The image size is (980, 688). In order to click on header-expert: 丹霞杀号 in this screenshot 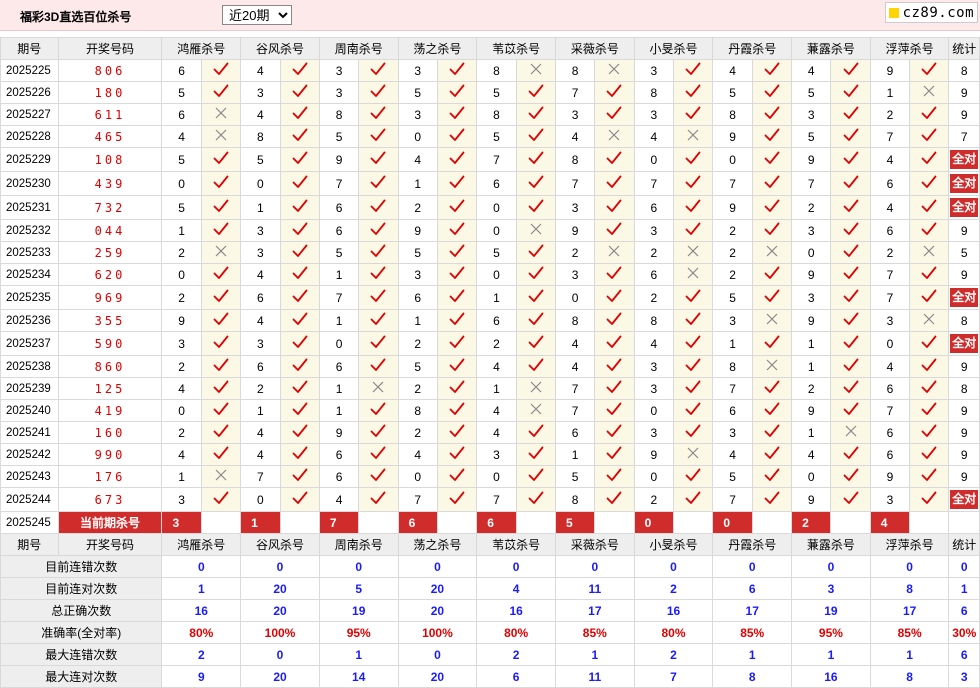, I will do `click(752, 544)`.